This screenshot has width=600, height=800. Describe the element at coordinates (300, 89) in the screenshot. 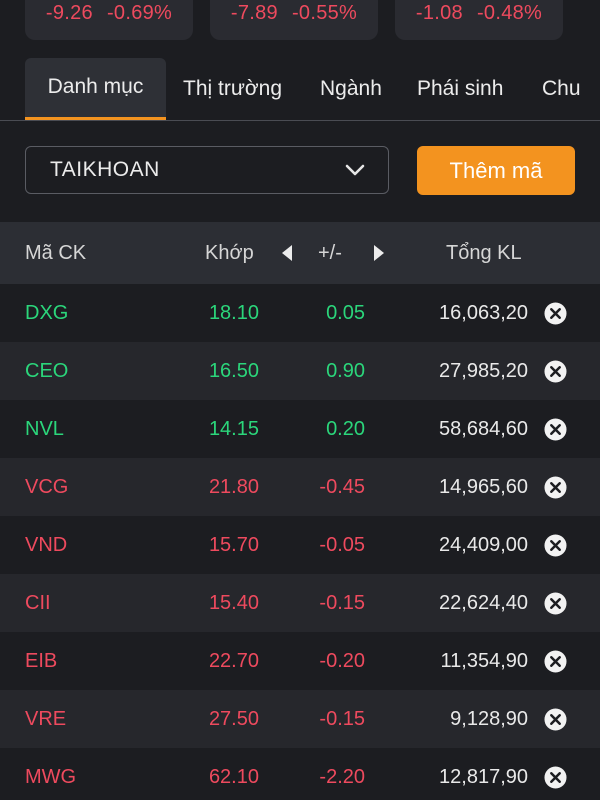

I see `market-tabs: Danh mục Thị trường Ngành Phái sinh Chu` at that location.